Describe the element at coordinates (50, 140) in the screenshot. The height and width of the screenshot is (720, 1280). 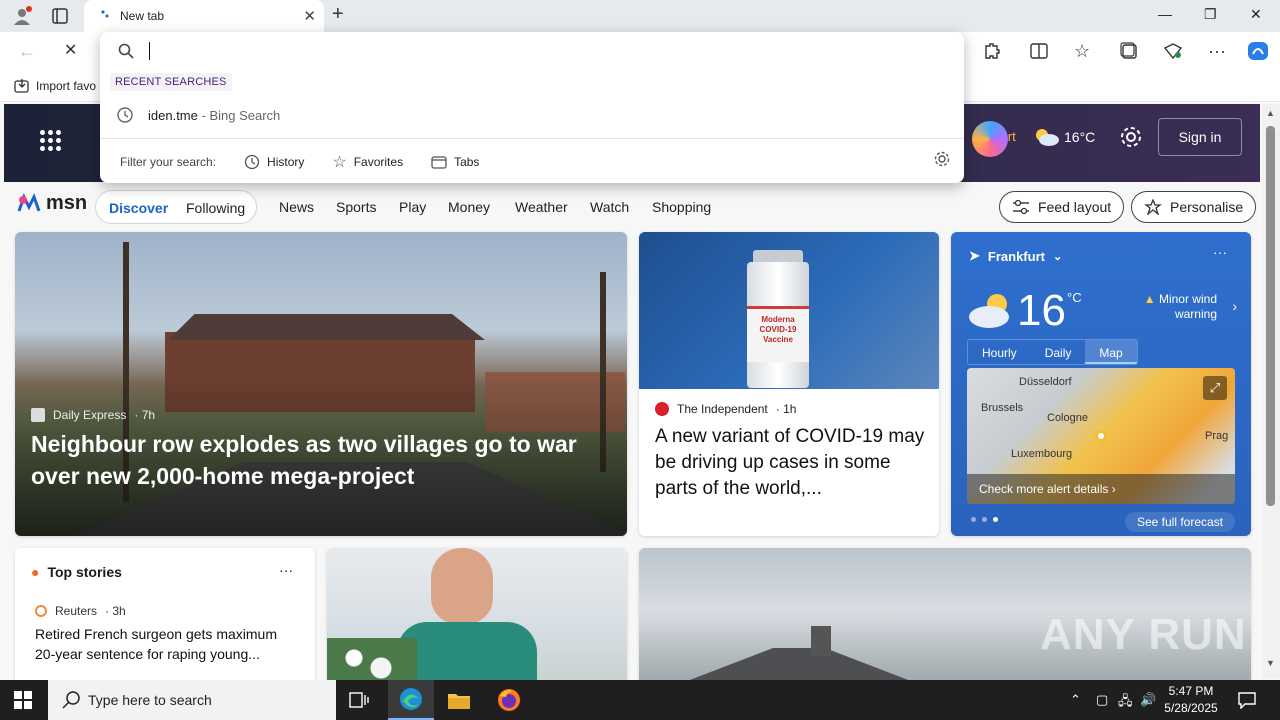
I see `apps-launcher-icon` at that location.